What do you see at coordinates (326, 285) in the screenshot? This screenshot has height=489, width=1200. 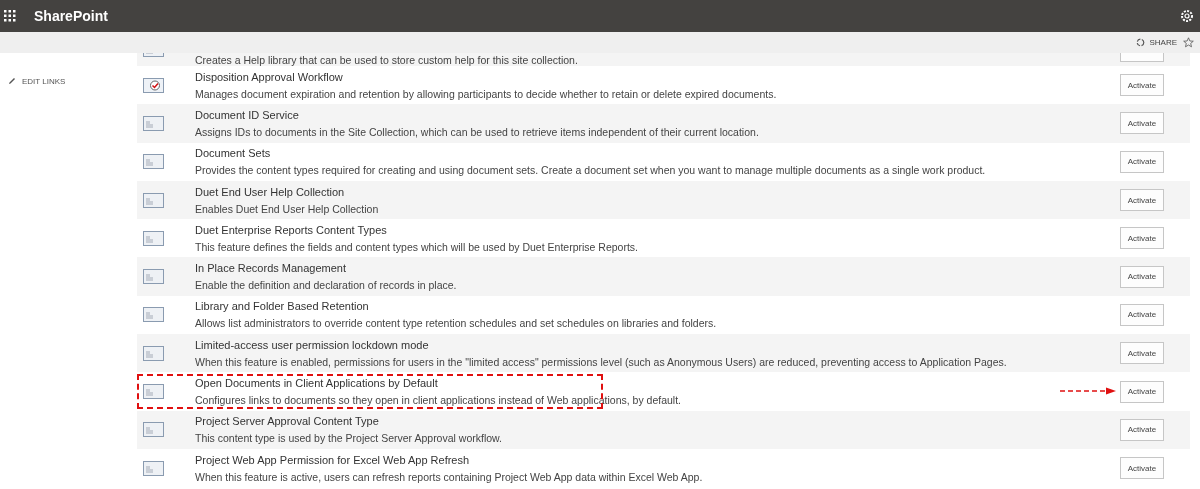 I see `feature-description: Enable the definition and declaration of records in place.` at bounding box center [326, 285].